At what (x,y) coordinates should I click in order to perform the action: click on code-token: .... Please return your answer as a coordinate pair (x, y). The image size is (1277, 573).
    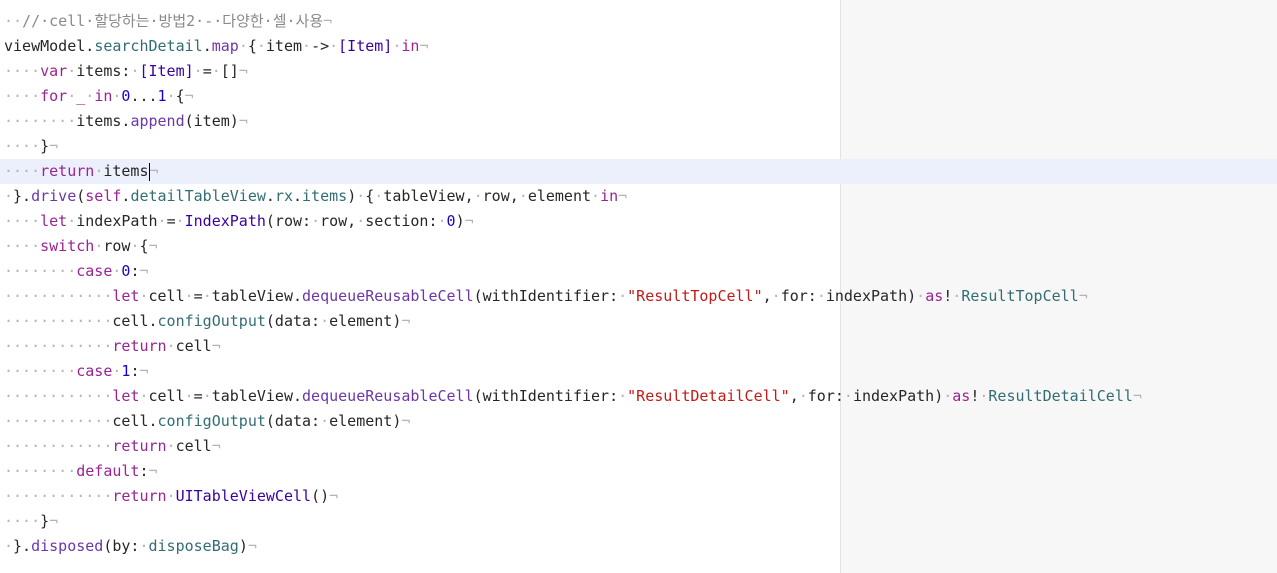
    Looking at the image, I should click on (144, 96).